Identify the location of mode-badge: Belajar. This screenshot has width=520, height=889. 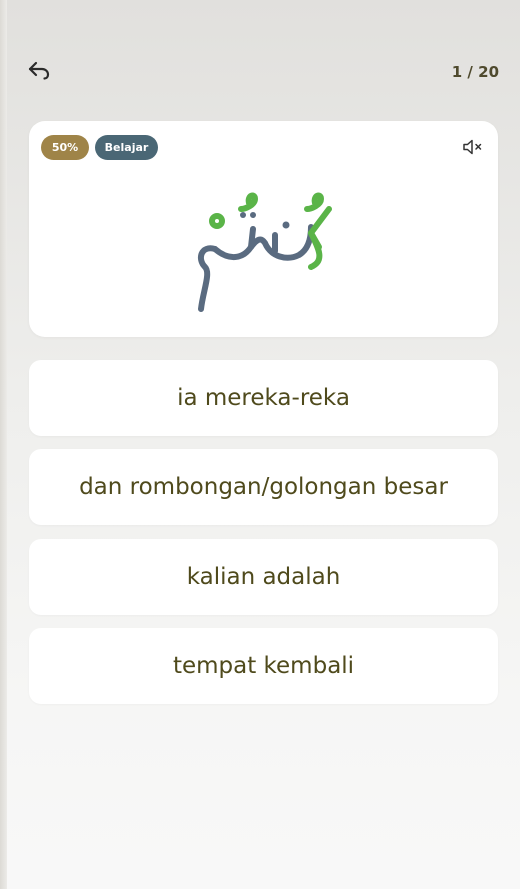
(126, 147).